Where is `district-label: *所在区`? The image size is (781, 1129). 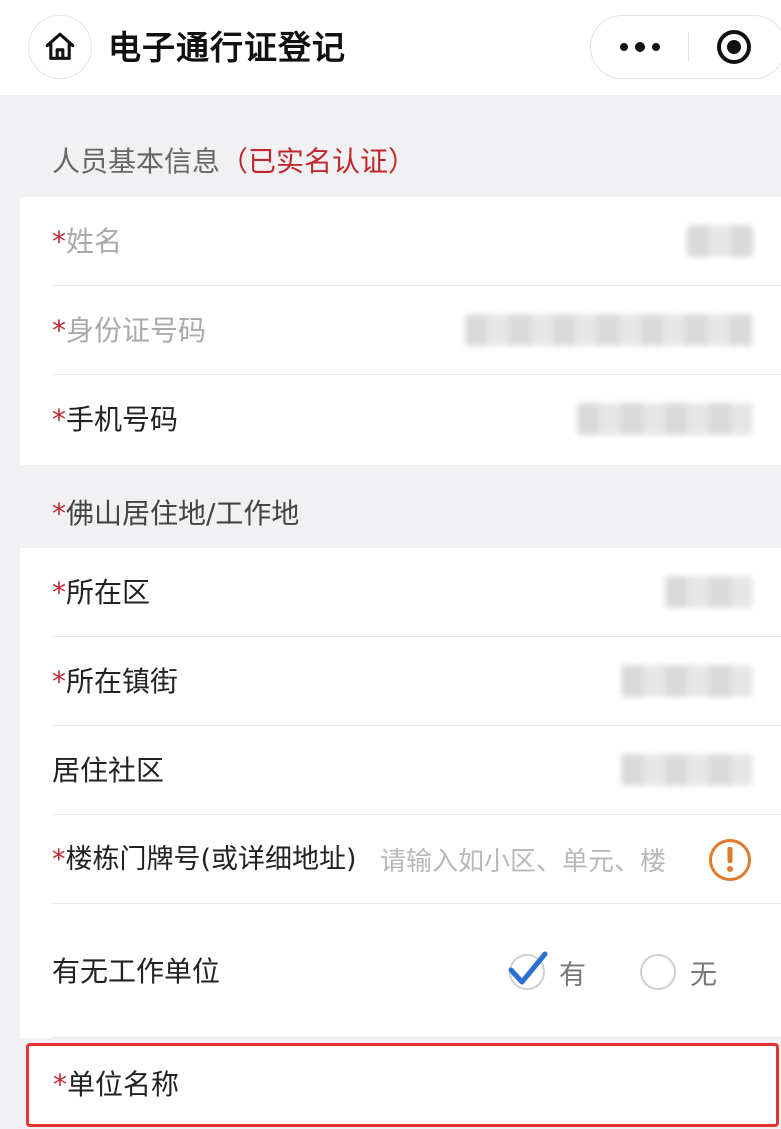
district-label: *所在区 is located at coordinates (101, 593).